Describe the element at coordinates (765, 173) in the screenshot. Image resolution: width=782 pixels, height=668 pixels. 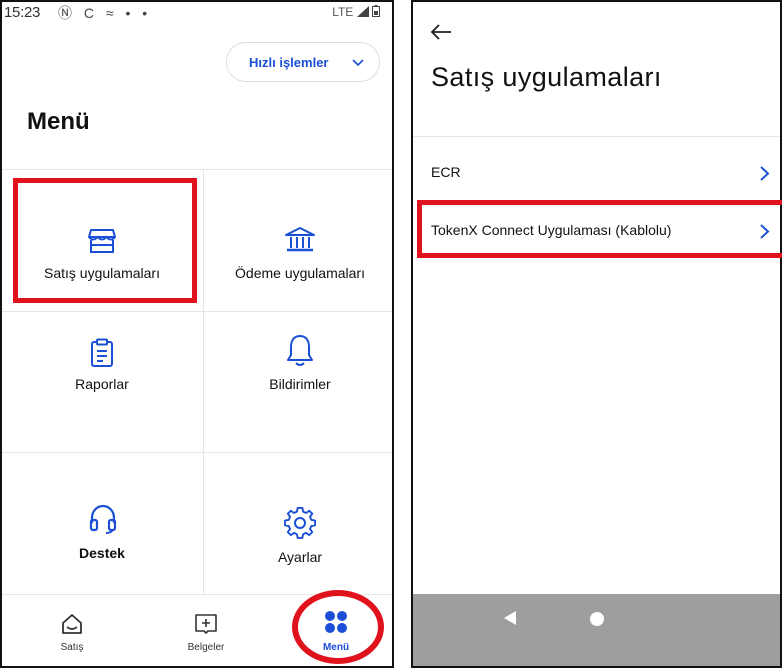
I see `chevron-right-icon` at that location.